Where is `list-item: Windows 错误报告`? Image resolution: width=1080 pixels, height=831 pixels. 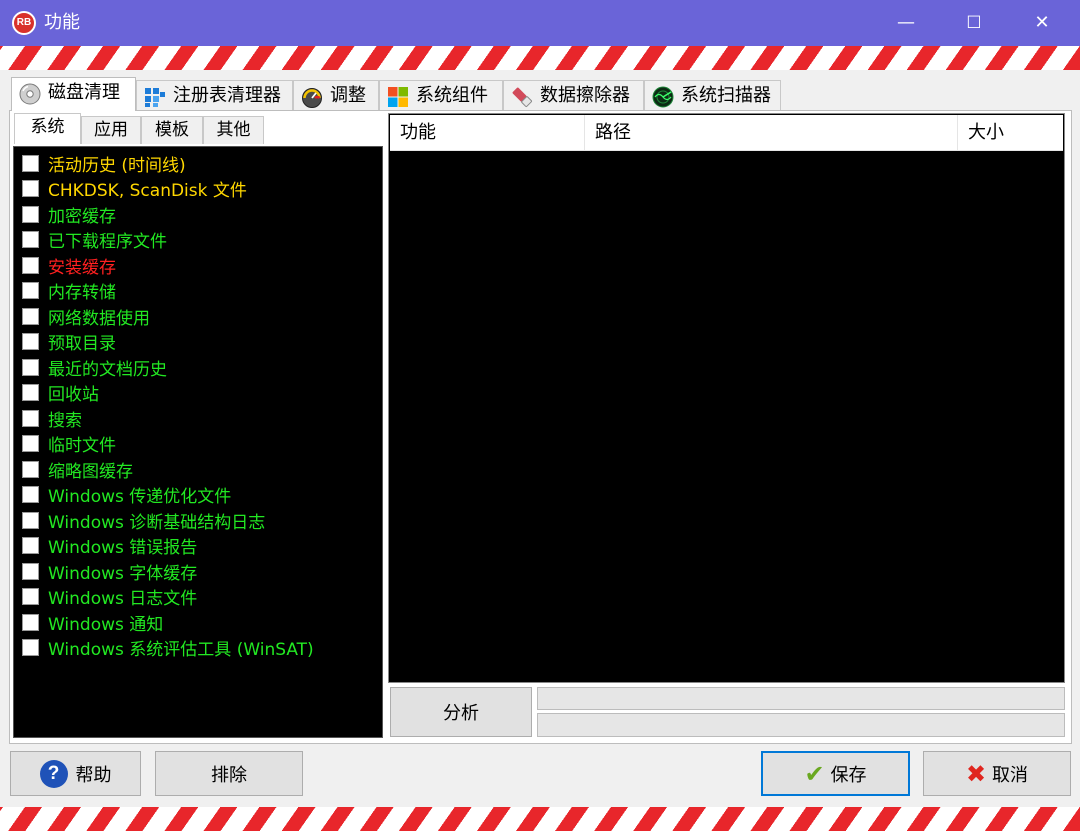 list-item: Windows 错误报告 is located at coordinates (109, 546).